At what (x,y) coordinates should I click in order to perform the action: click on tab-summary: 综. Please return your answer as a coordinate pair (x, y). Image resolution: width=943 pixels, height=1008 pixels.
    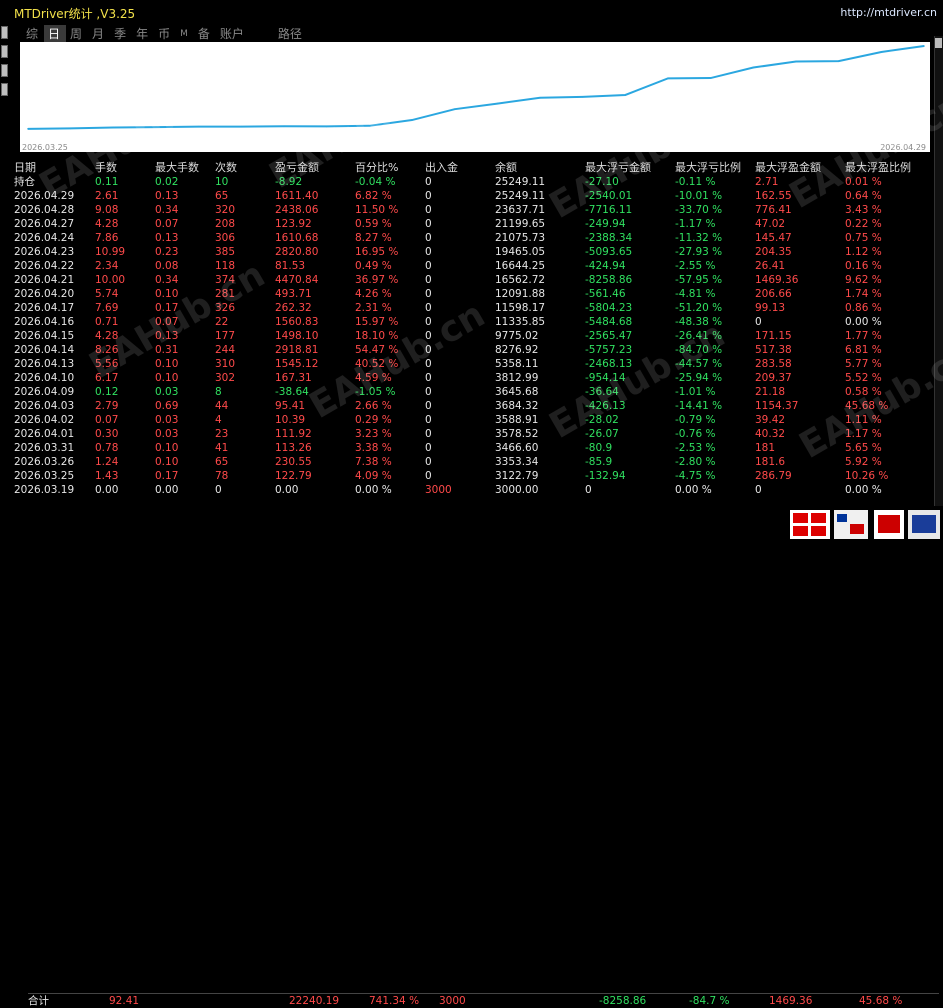
    Looking at the image, I should click on (33, 34).